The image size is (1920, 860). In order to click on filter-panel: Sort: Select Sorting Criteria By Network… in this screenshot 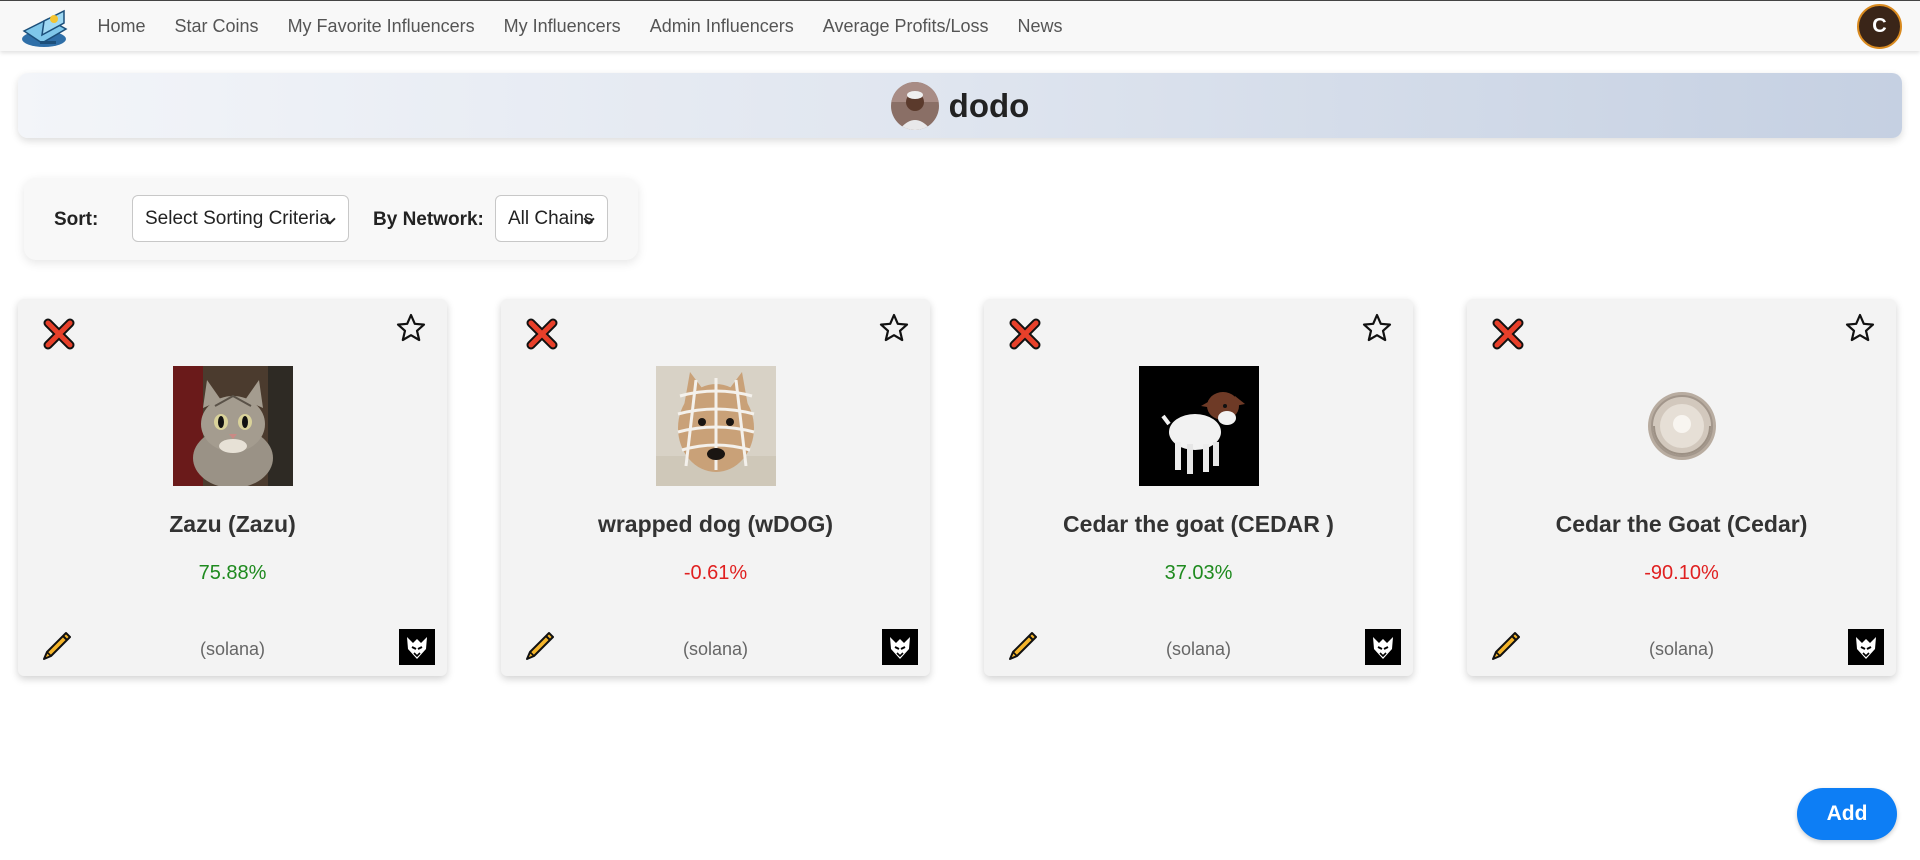, I will do `click(331, 219)`.